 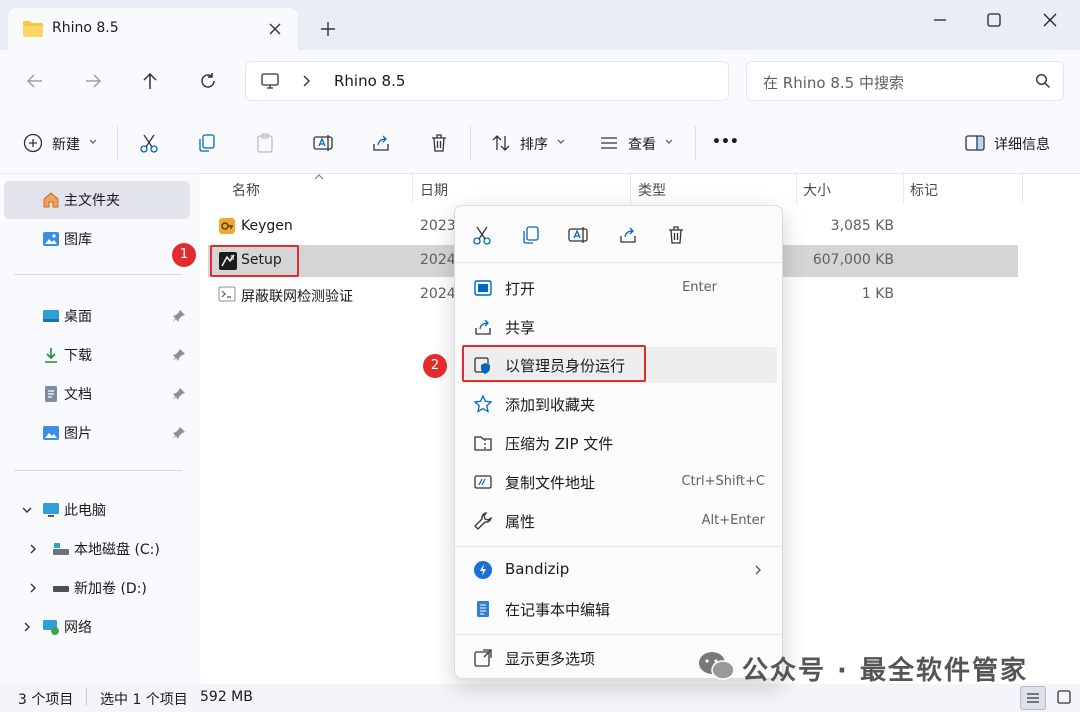 What do you see at coordinates (1050, 20) in the screenshot?
I see `close-window-icon` at bounding box center [1050, 20].